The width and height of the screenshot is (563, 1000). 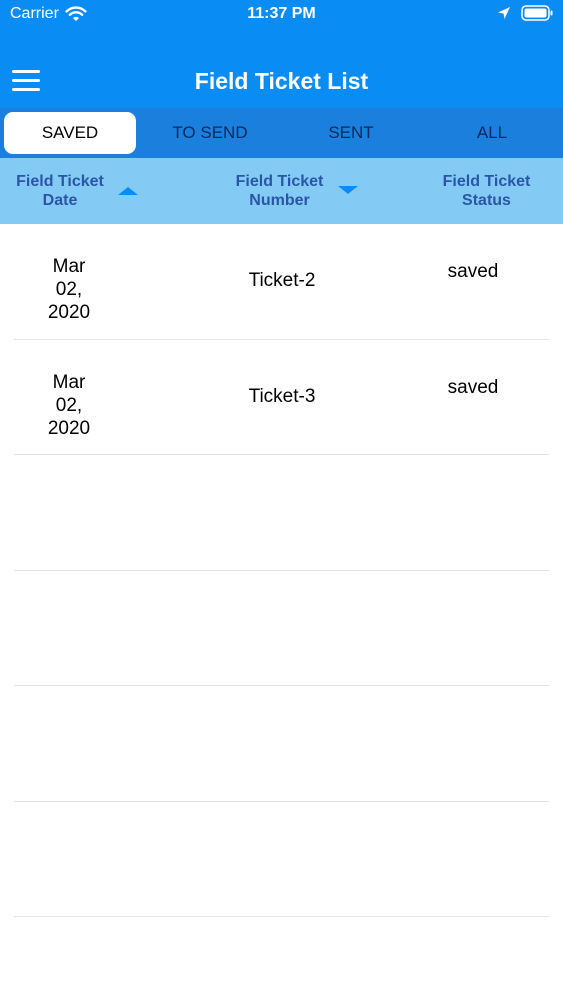 I want to click on filter-tabs: SAVED TO SEND SENT ALL, so click(x=281, y=133).